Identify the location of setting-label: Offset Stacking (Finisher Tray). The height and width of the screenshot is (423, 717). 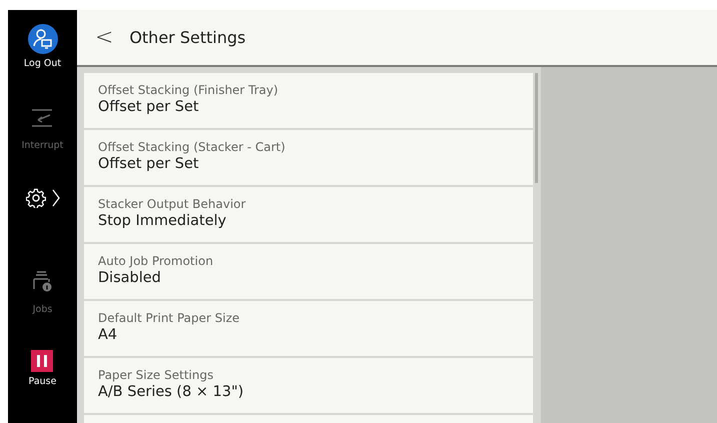
(189, 90).